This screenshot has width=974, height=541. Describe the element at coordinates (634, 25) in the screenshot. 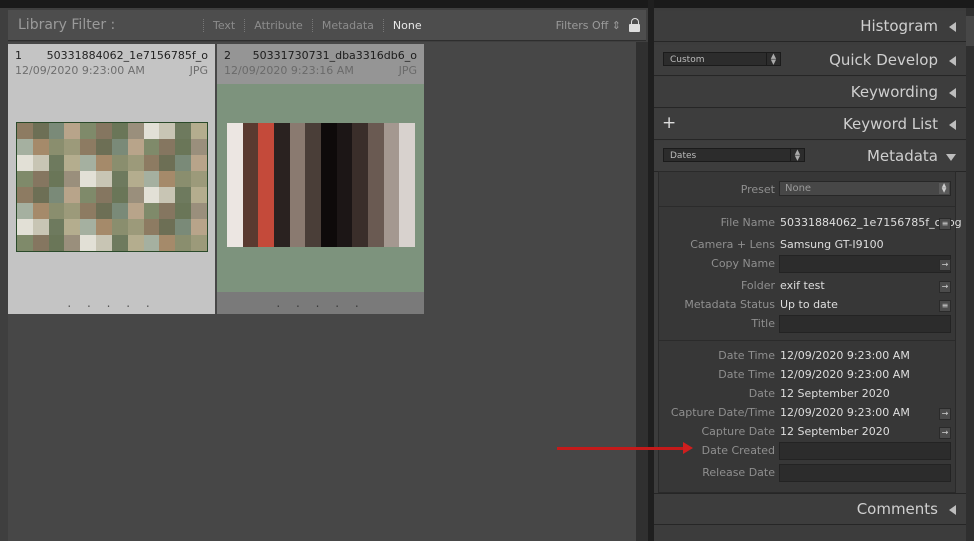

I see `lock-icon` at that location.